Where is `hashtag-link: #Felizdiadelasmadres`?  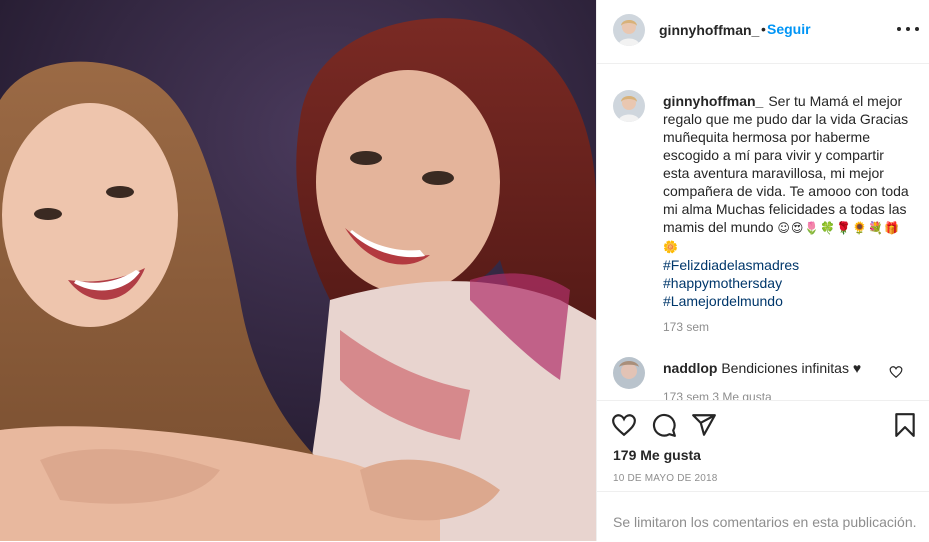 hashtag-link: #Felizdiadelasmadres is located at coordinates (788, 265).